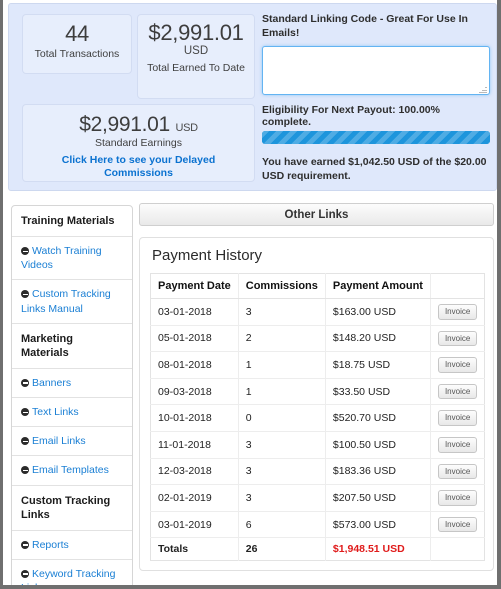 This screenshot has width=501, height=589. Describe the element at coordinates (194, 549) in the screenshot. I see `totals-label: Totals` at that location.